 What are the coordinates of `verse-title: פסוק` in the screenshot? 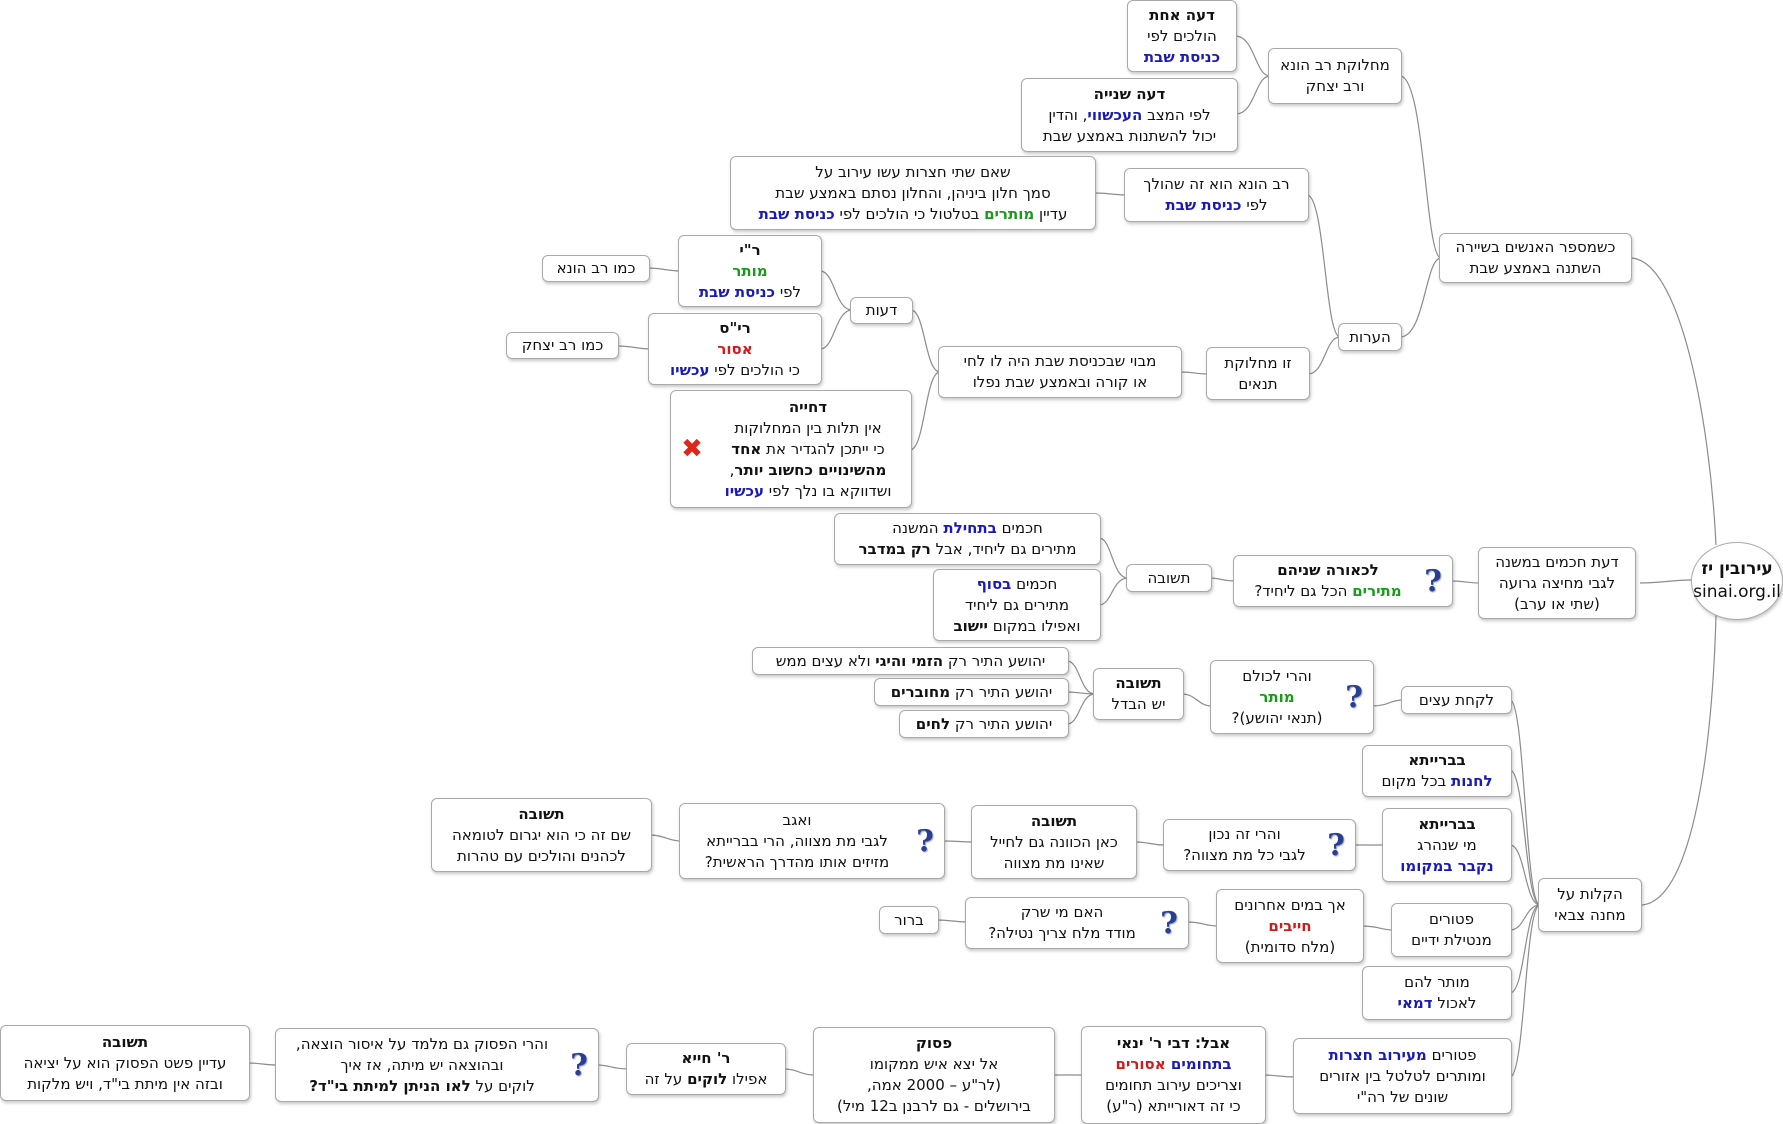 It's located at (934, 1043).